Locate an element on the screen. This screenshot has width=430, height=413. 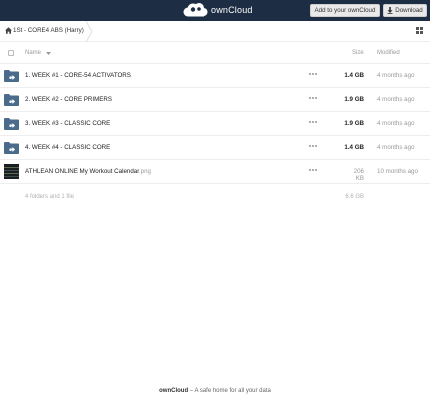
download-icon is located at coordinates (390, 10).